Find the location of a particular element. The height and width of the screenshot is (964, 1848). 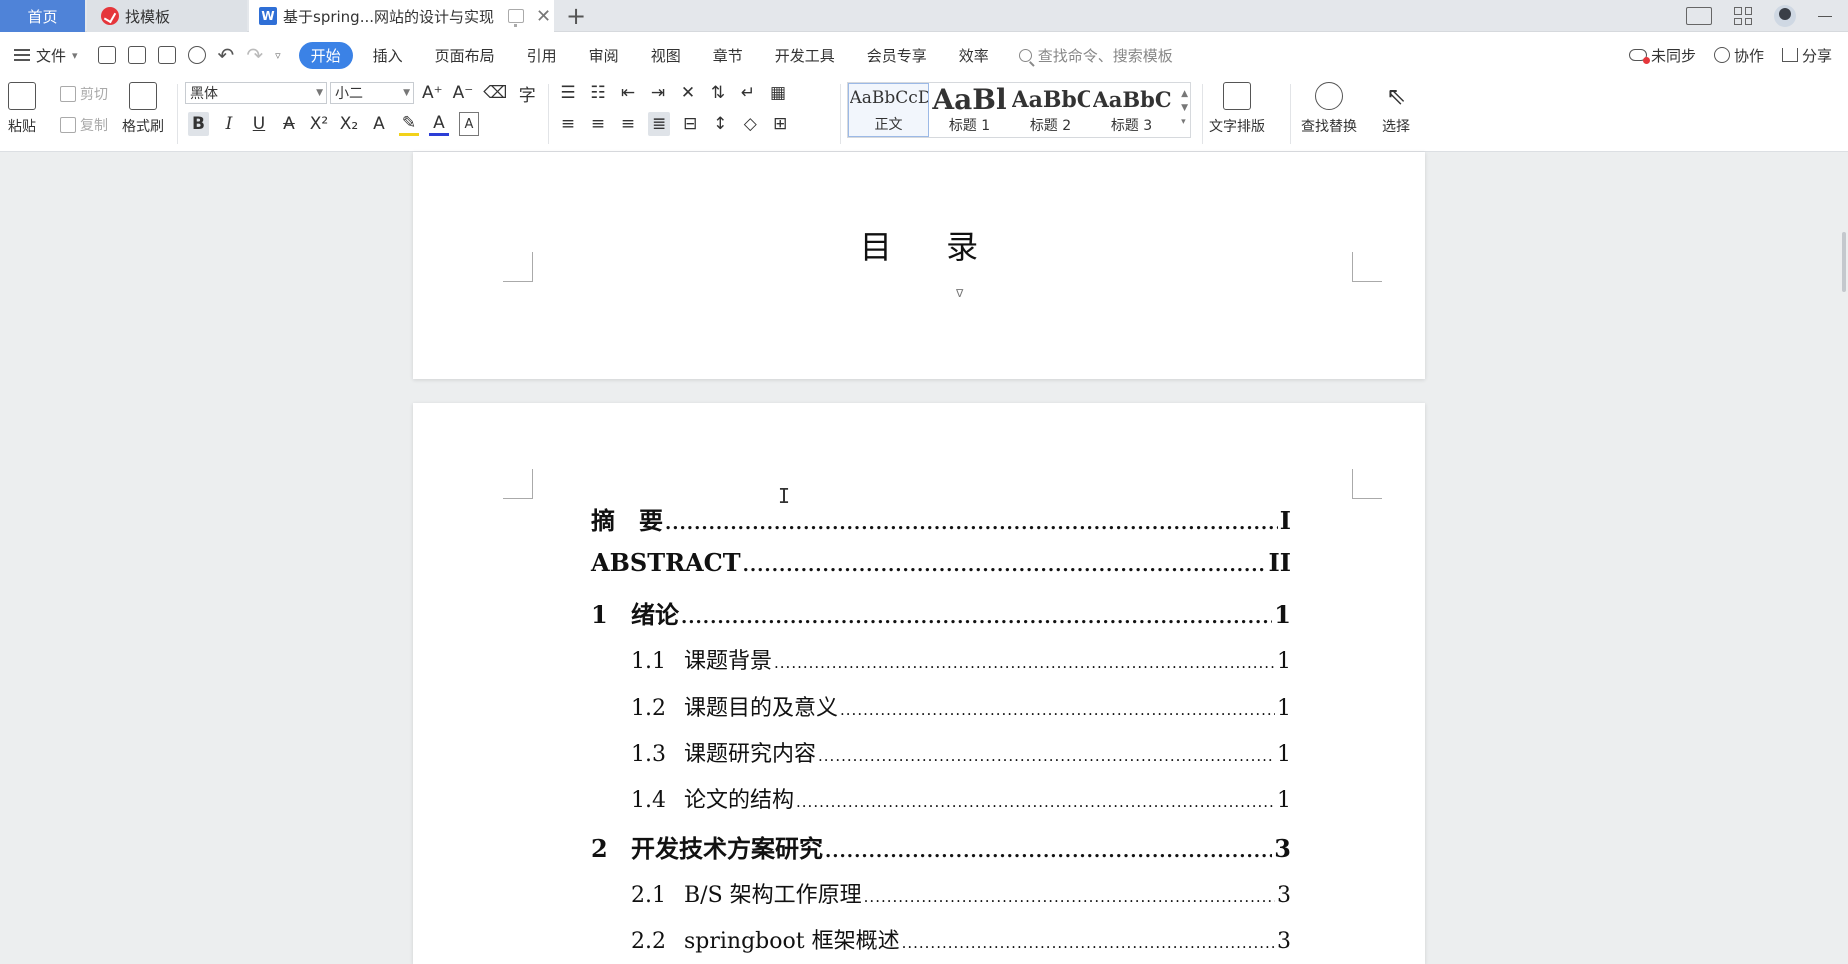

toc-entry: ABSTRACT II is located at coordinates (941, 562).